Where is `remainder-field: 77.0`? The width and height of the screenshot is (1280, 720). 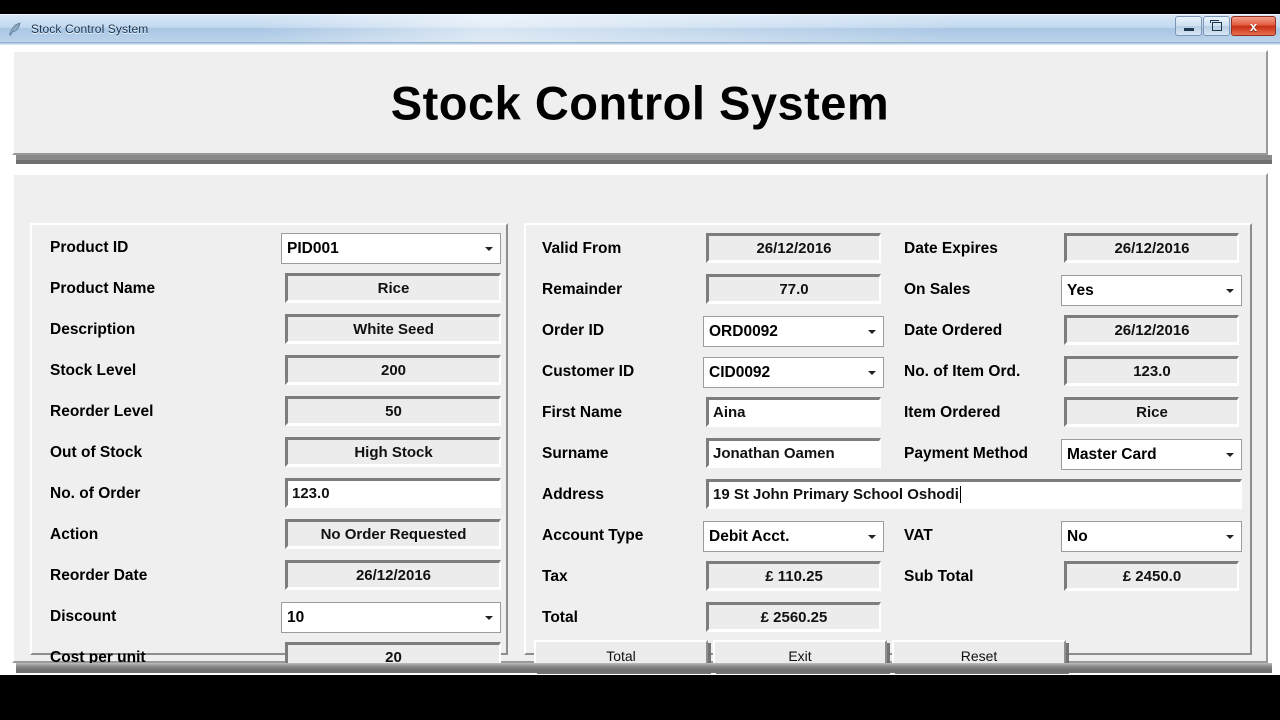 remainder-field: 77.0 is located at coordinates (793, 289).